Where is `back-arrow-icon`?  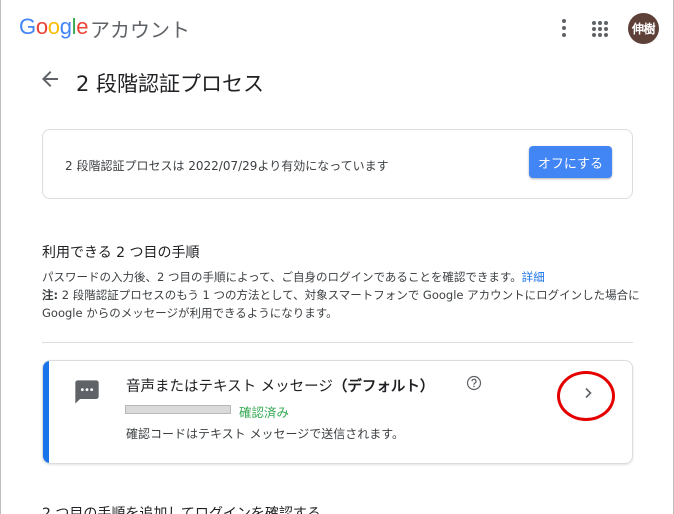 back-arrow-icon is located at coordinates (50, 79).